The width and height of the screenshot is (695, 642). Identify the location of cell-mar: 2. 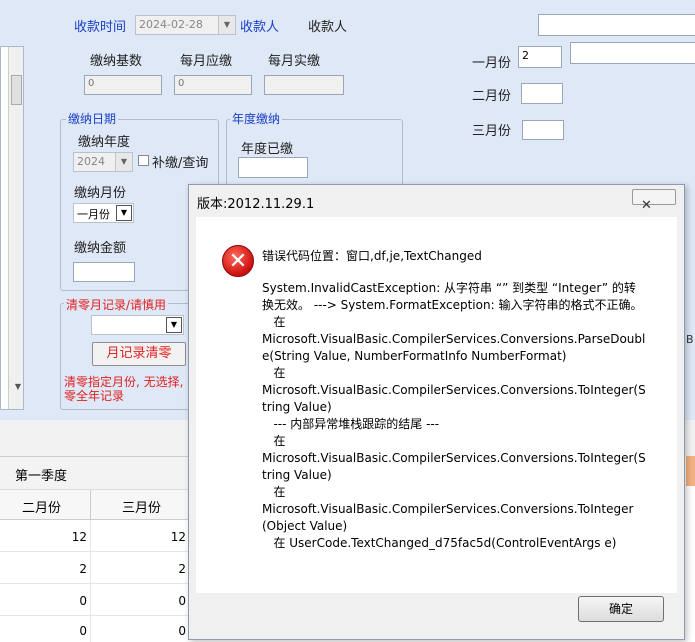
(182, 569).